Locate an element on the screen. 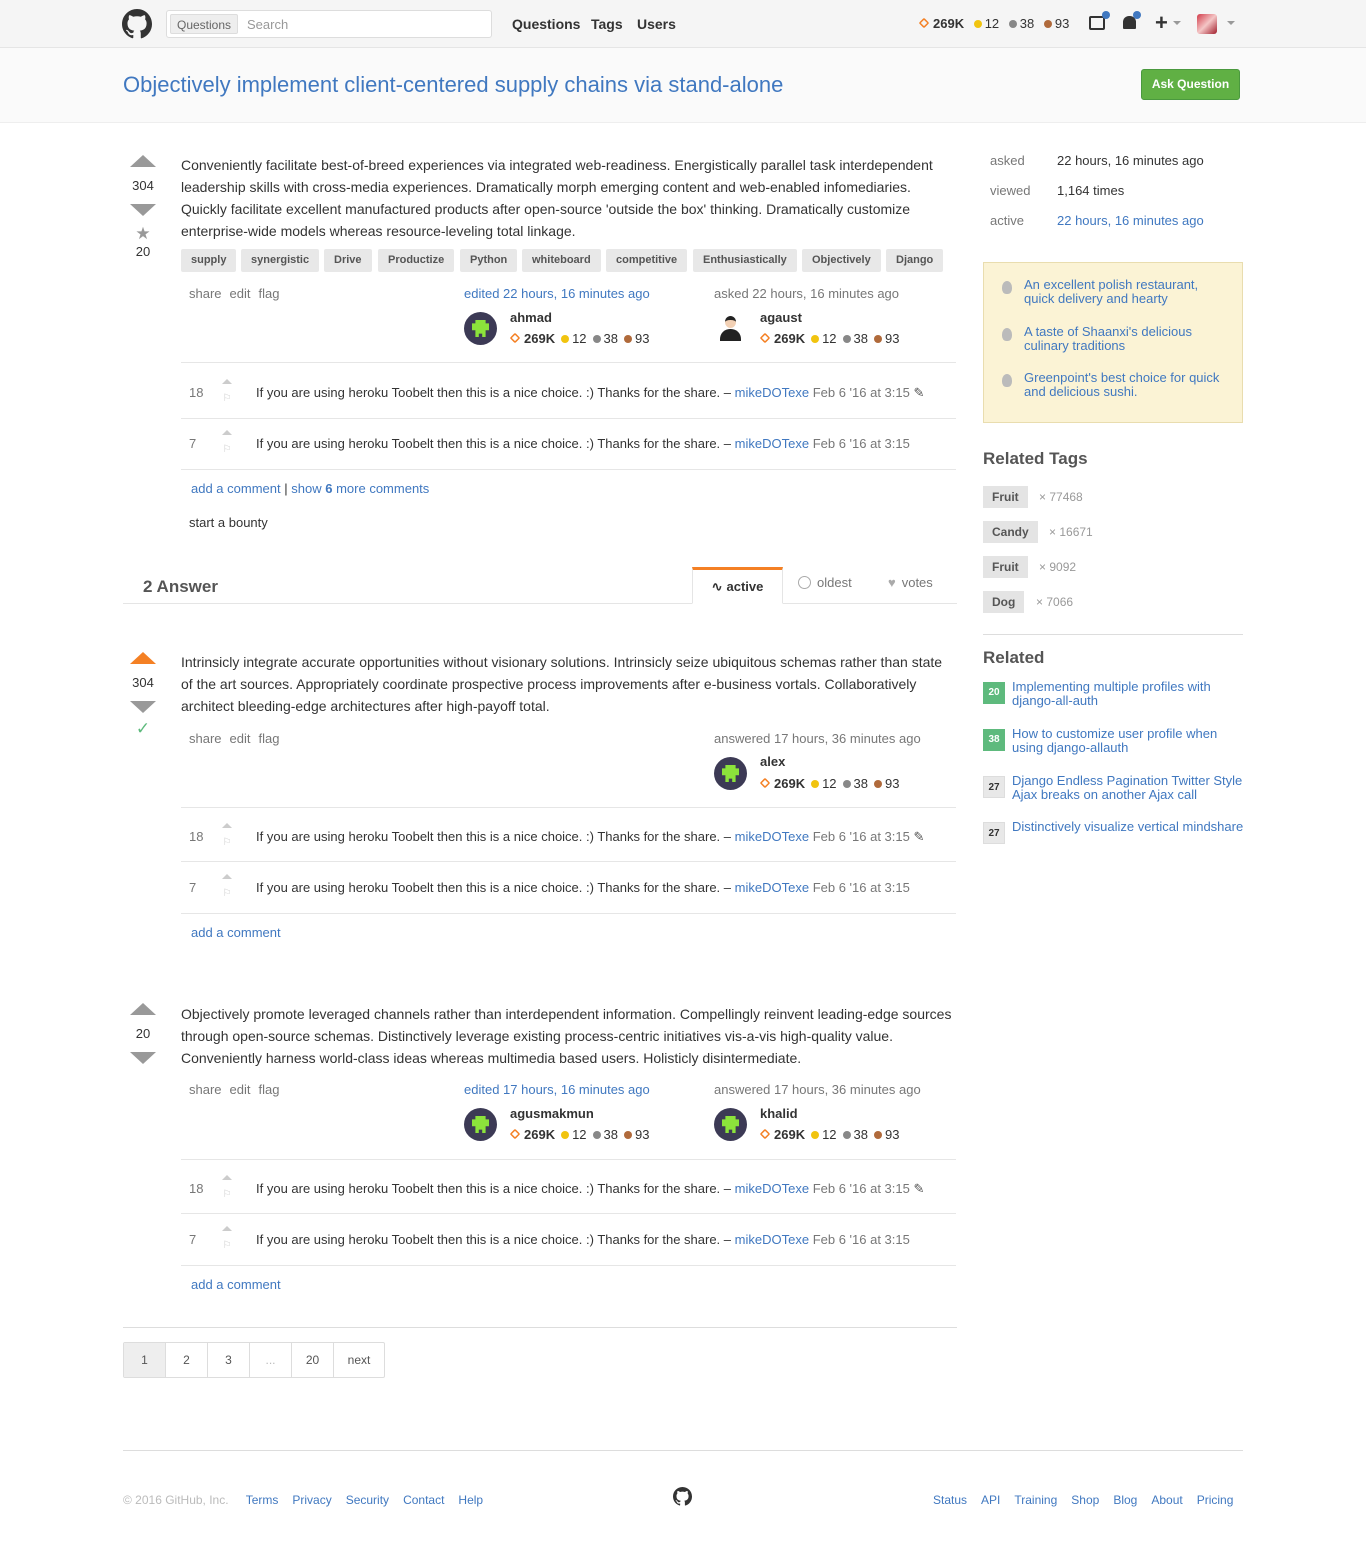 The image size is (1366, 1542). star-icon: ★ is located at coordinates (143, 233).